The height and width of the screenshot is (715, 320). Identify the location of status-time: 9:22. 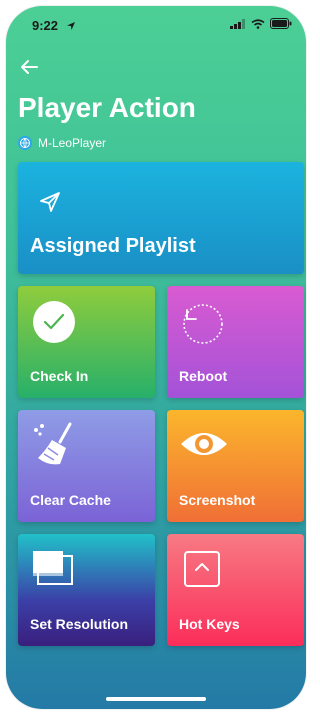
(45, 25).